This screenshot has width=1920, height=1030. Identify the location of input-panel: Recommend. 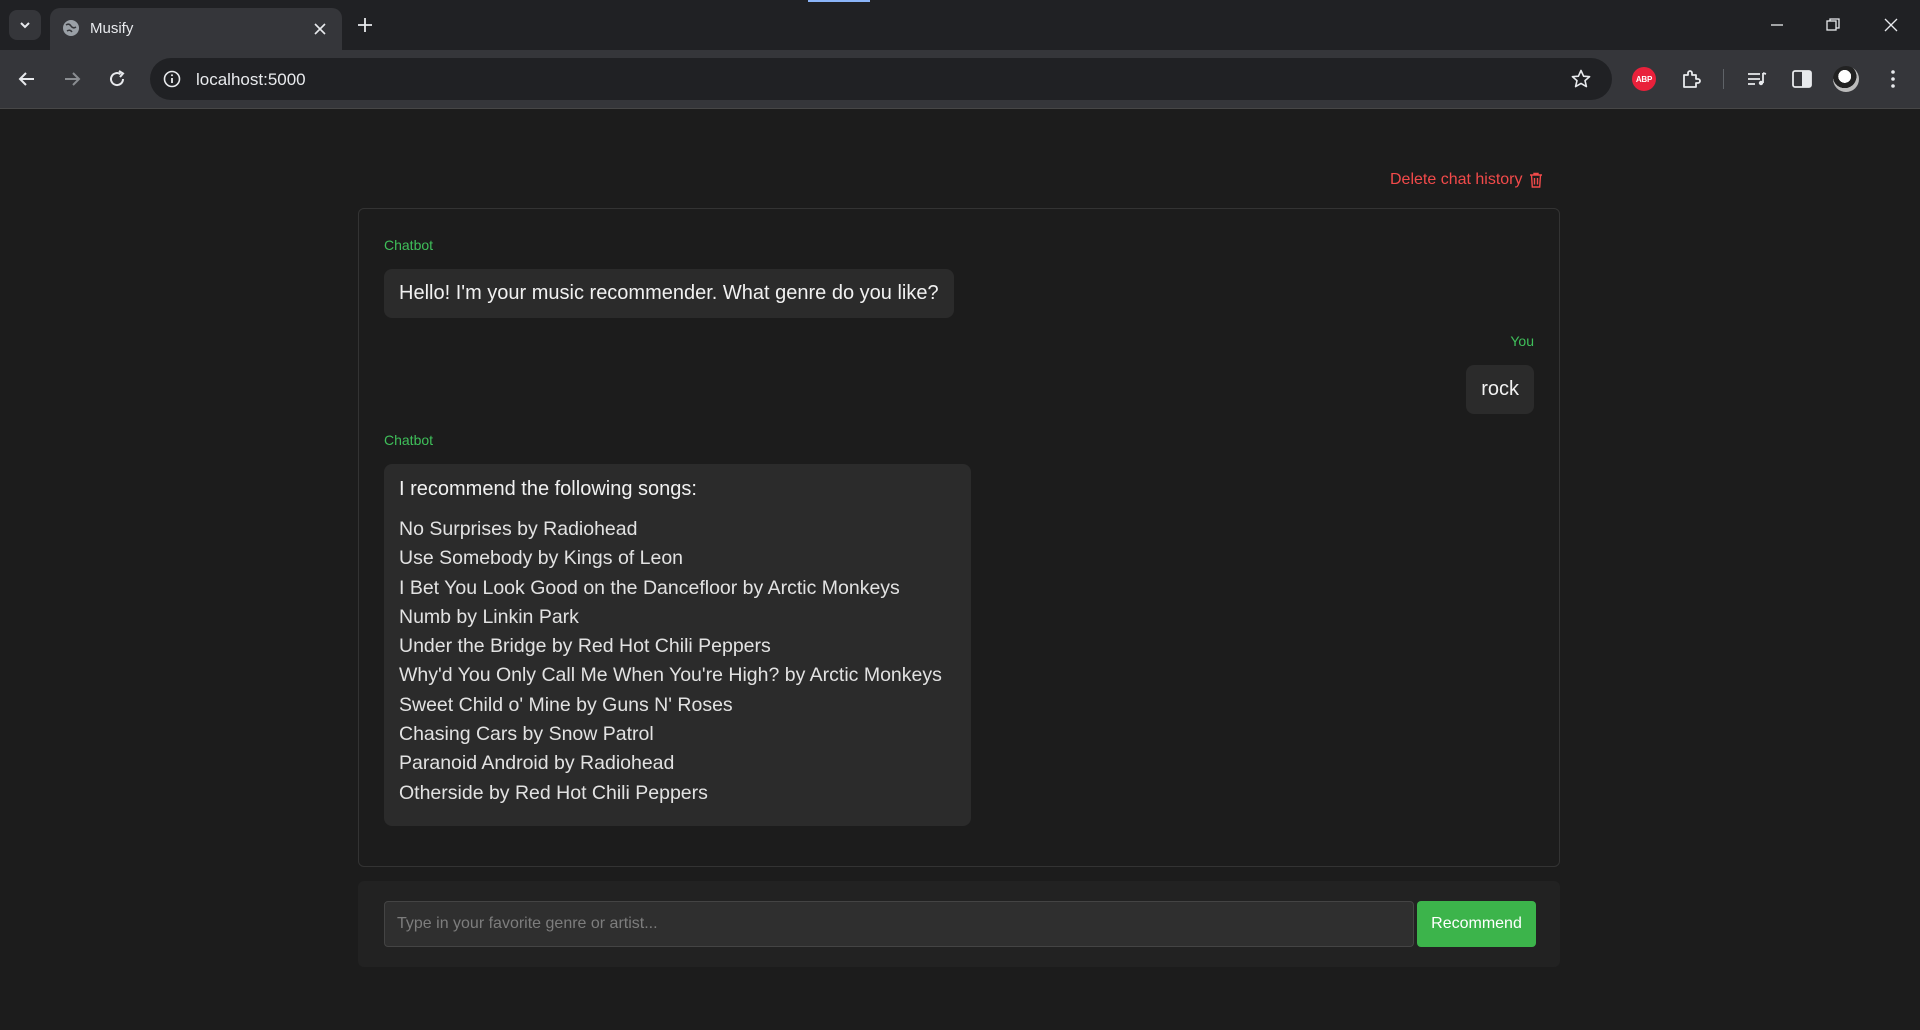
(959, 924).